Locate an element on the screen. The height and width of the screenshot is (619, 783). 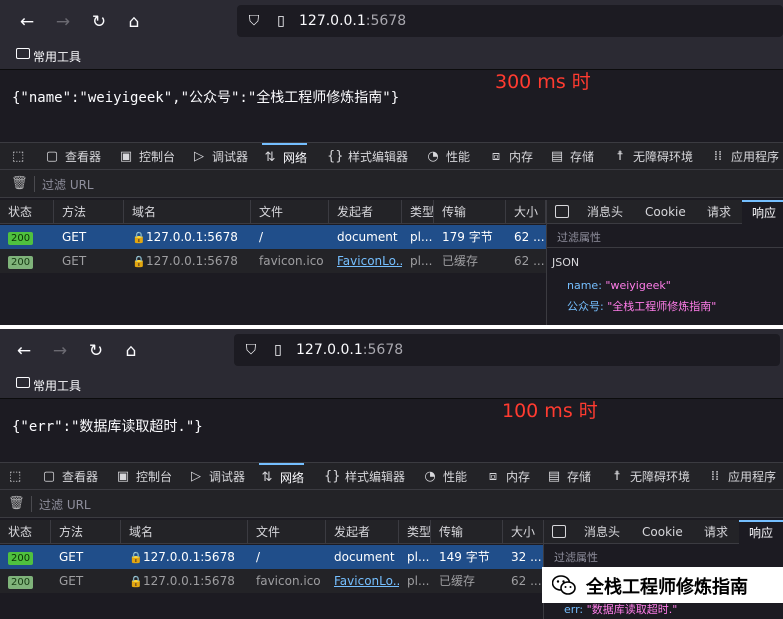
style-editor-icon: {} is located at coordinates (335, 156).